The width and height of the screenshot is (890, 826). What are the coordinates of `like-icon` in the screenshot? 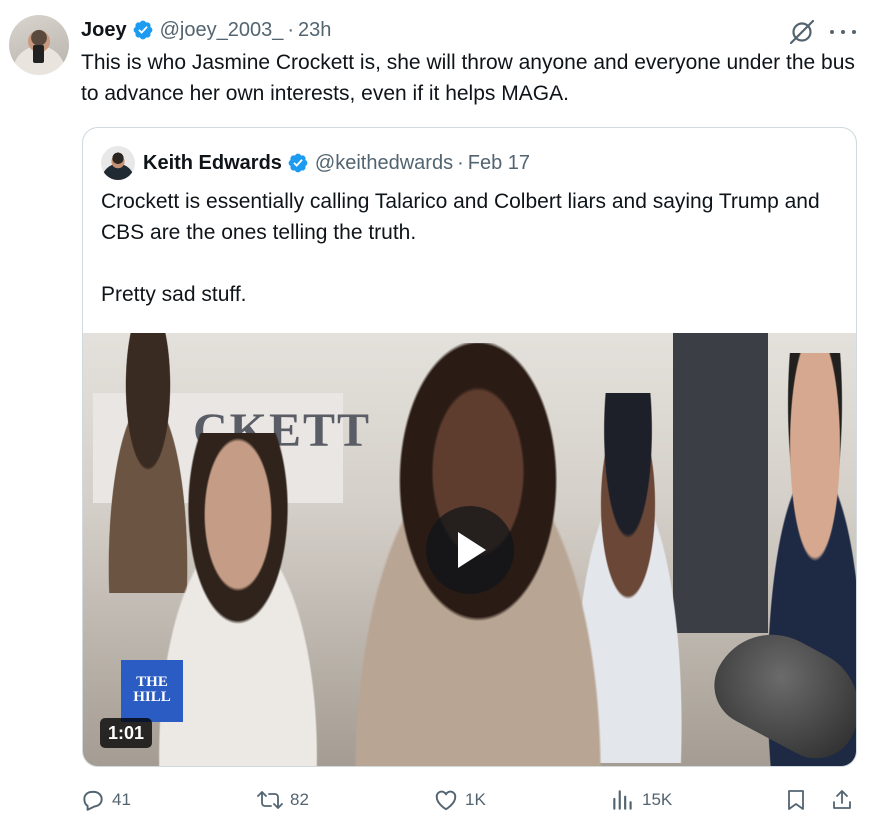 It's located at (446, 800).